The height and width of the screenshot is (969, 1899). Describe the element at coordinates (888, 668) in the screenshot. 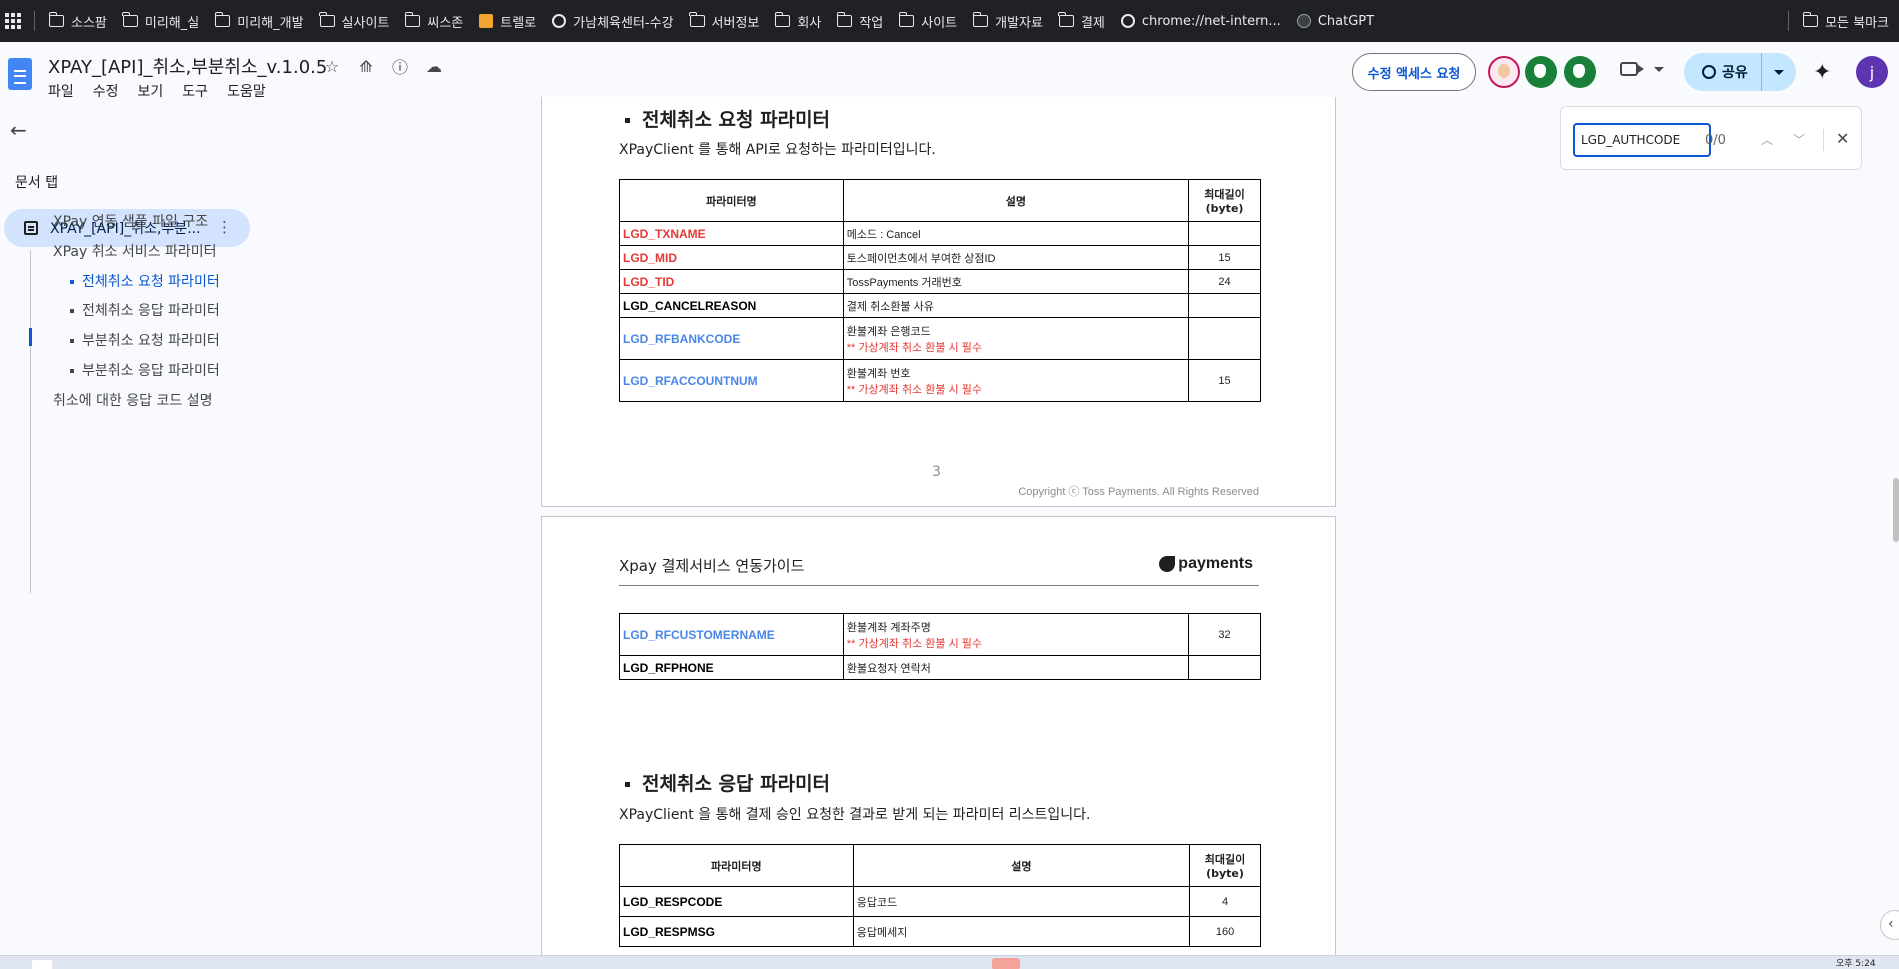

I see `param-description: 환불요청자 연락처` at that location.